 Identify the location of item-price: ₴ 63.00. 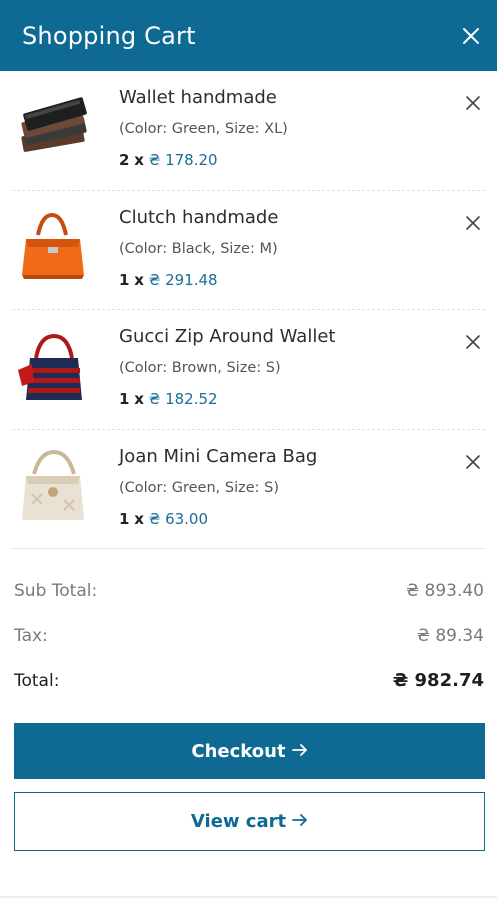
(178, 518).